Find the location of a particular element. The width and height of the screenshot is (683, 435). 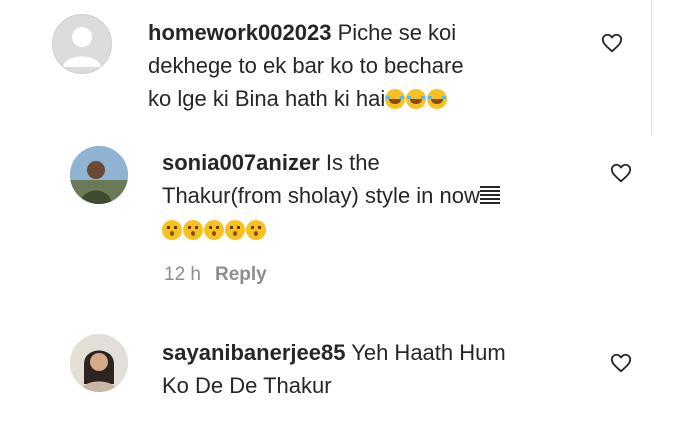

comment-body-line: Is the is located at coordinates (352, 162).